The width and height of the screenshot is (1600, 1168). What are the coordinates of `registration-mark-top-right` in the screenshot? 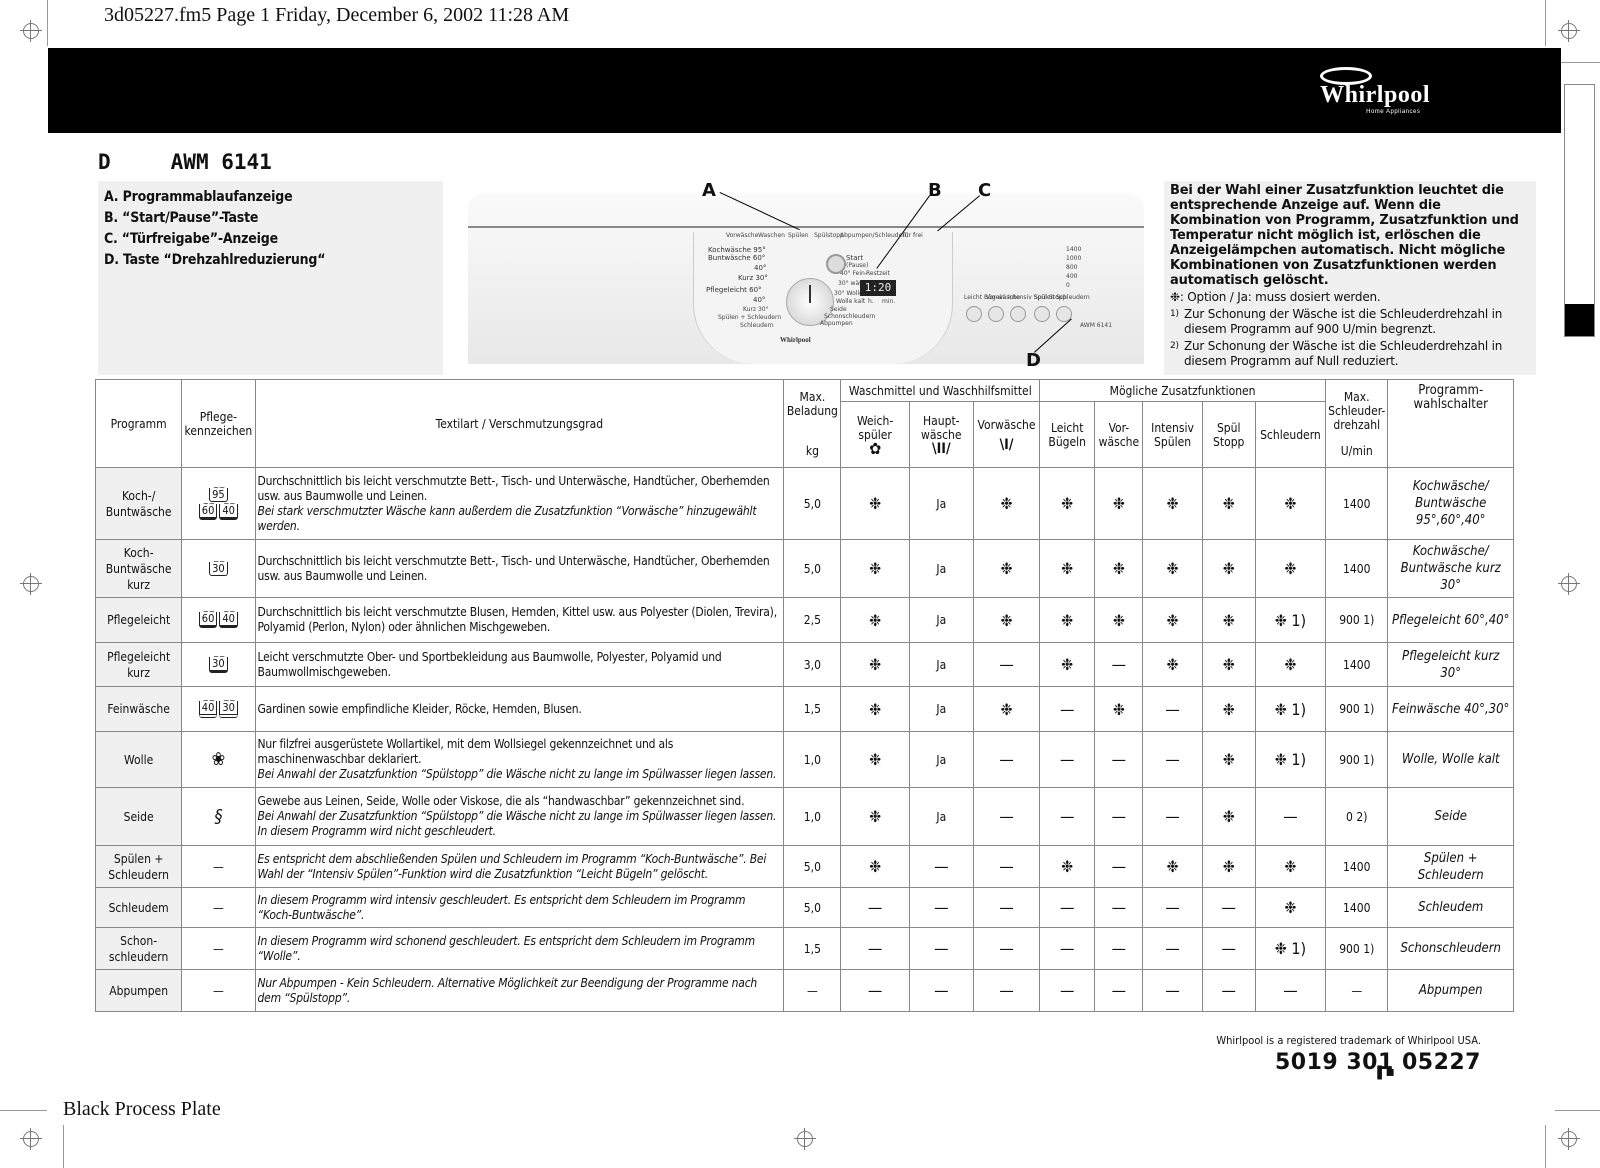 It's located at (1569, 31).